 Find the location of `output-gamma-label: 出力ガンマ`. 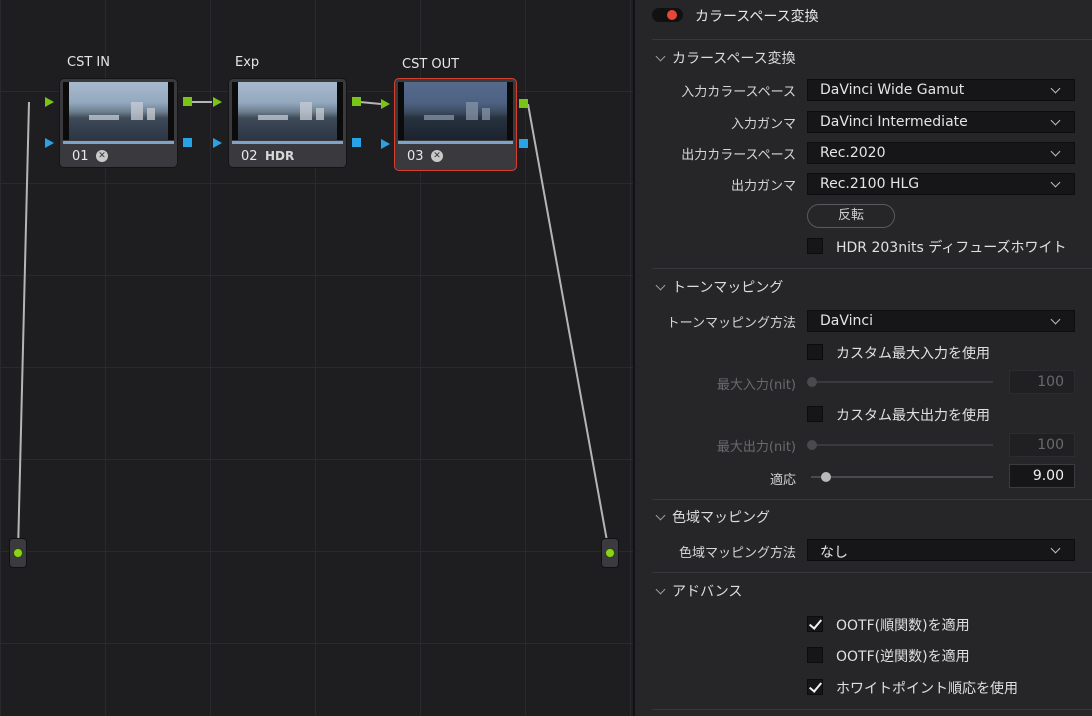

output-gamma-label: 出力ガンマ is located at coordinates (763, 186).